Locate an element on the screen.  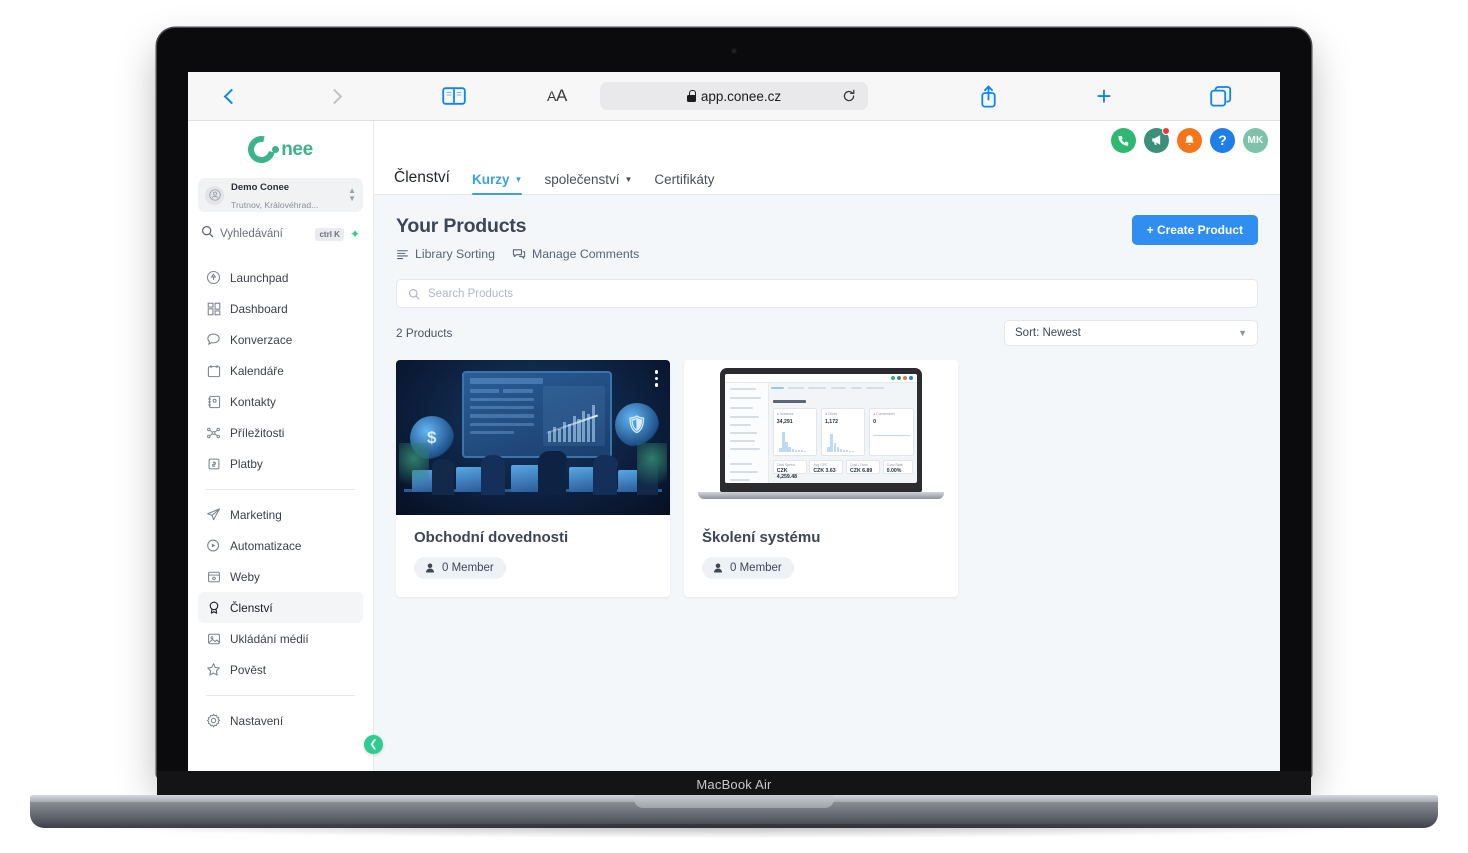
top-action-bar: ? MK is located at coordinates (827, 140).